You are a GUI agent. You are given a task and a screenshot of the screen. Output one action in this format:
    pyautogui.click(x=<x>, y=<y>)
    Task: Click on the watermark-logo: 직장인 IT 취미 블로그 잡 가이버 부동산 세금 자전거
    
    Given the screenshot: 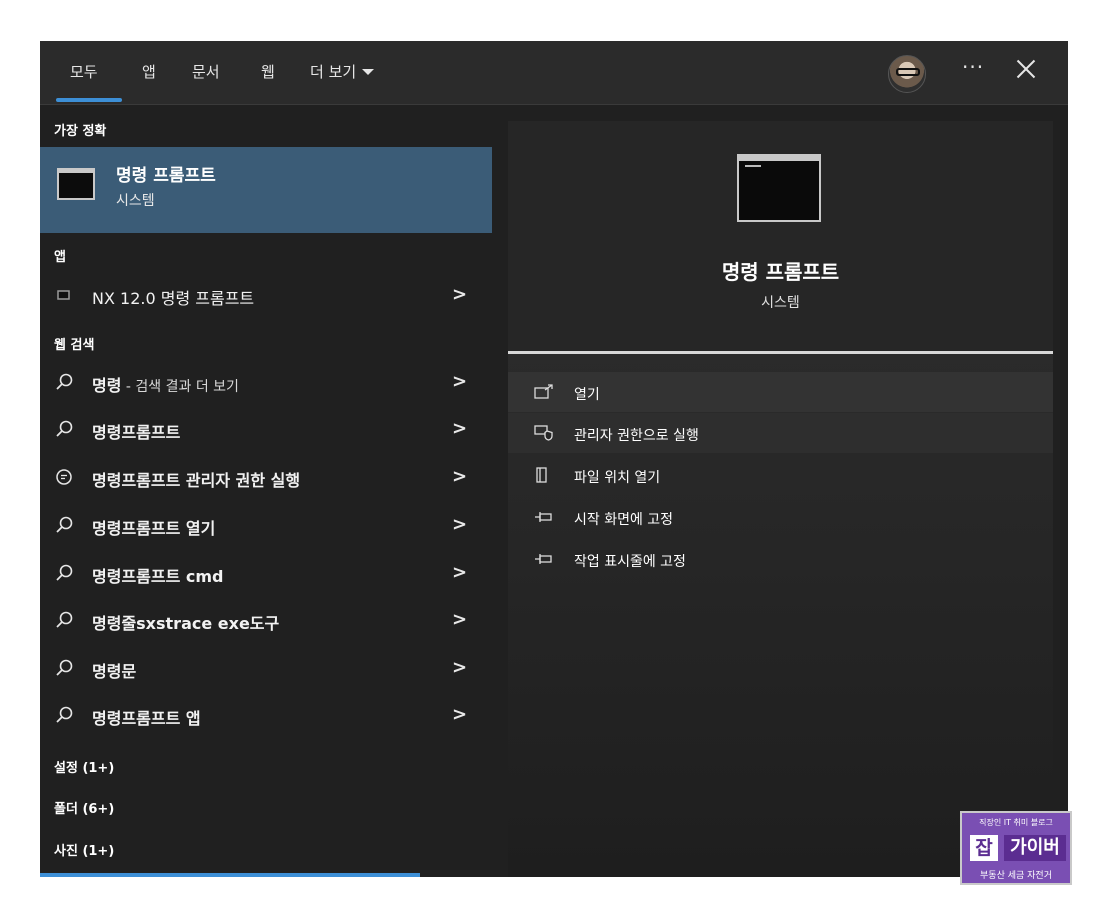 What is the action you would take?
    pyautogui.click(x=1016, y=848)
    